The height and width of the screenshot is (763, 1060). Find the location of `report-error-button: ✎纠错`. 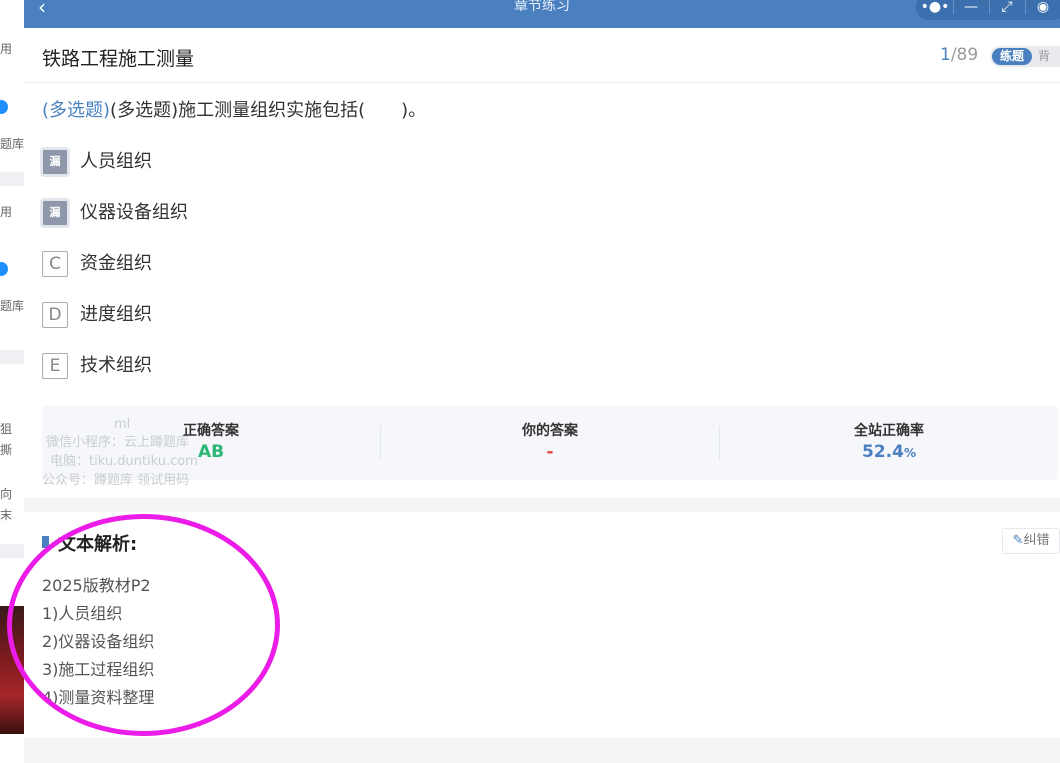

report-error-button: ✎纠错 is located at coordinates (1031, 541).